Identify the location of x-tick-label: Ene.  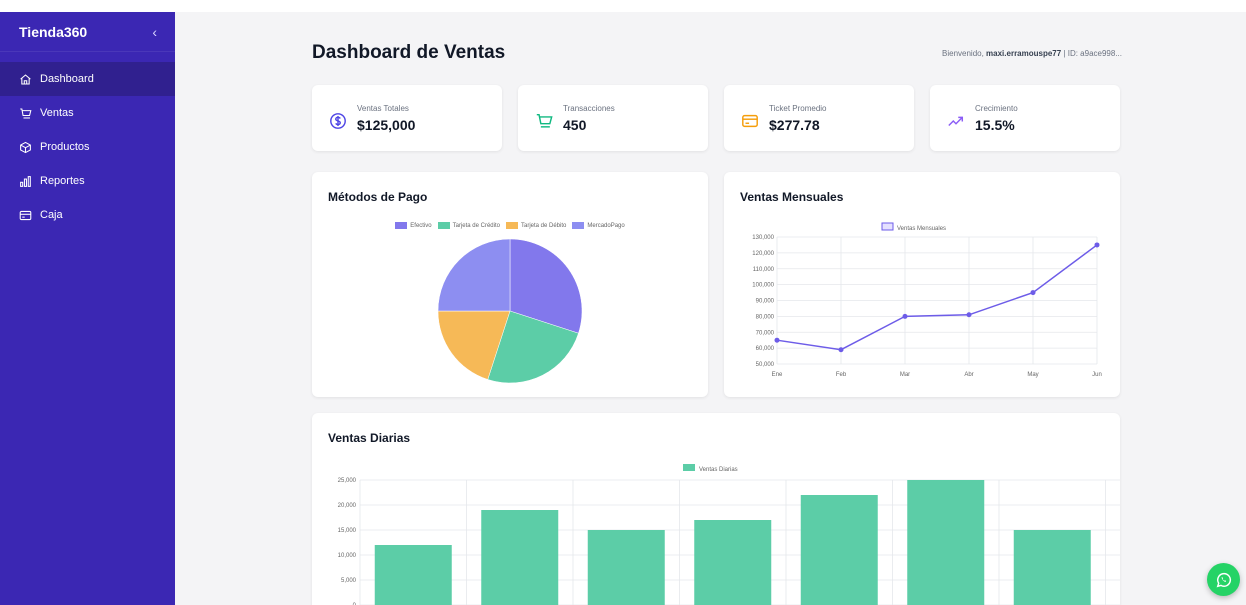
(777, 375).